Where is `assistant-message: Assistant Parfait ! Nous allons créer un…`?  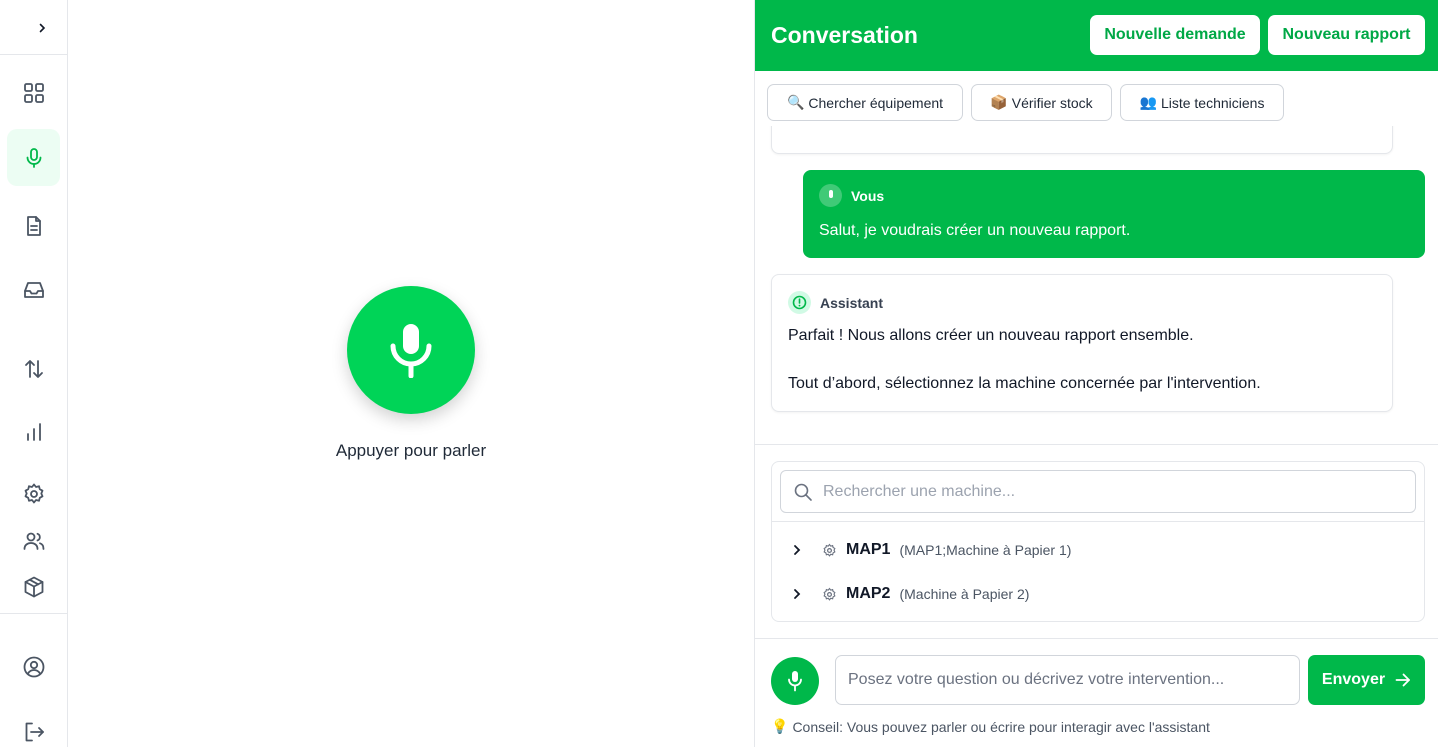
assistant-message: Assistant Parfait ! Nous allons créer un… is located at coordinates (1082, 343).